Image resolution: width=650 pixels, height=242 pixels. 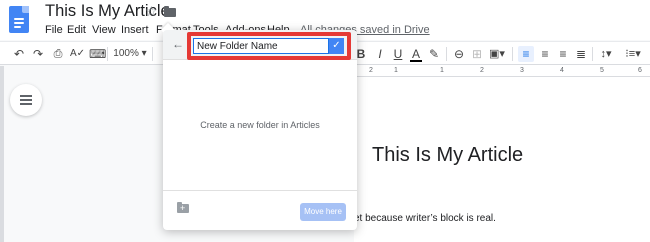 I want to click on align-center-icon: ≡, so click(x=545, y=54).